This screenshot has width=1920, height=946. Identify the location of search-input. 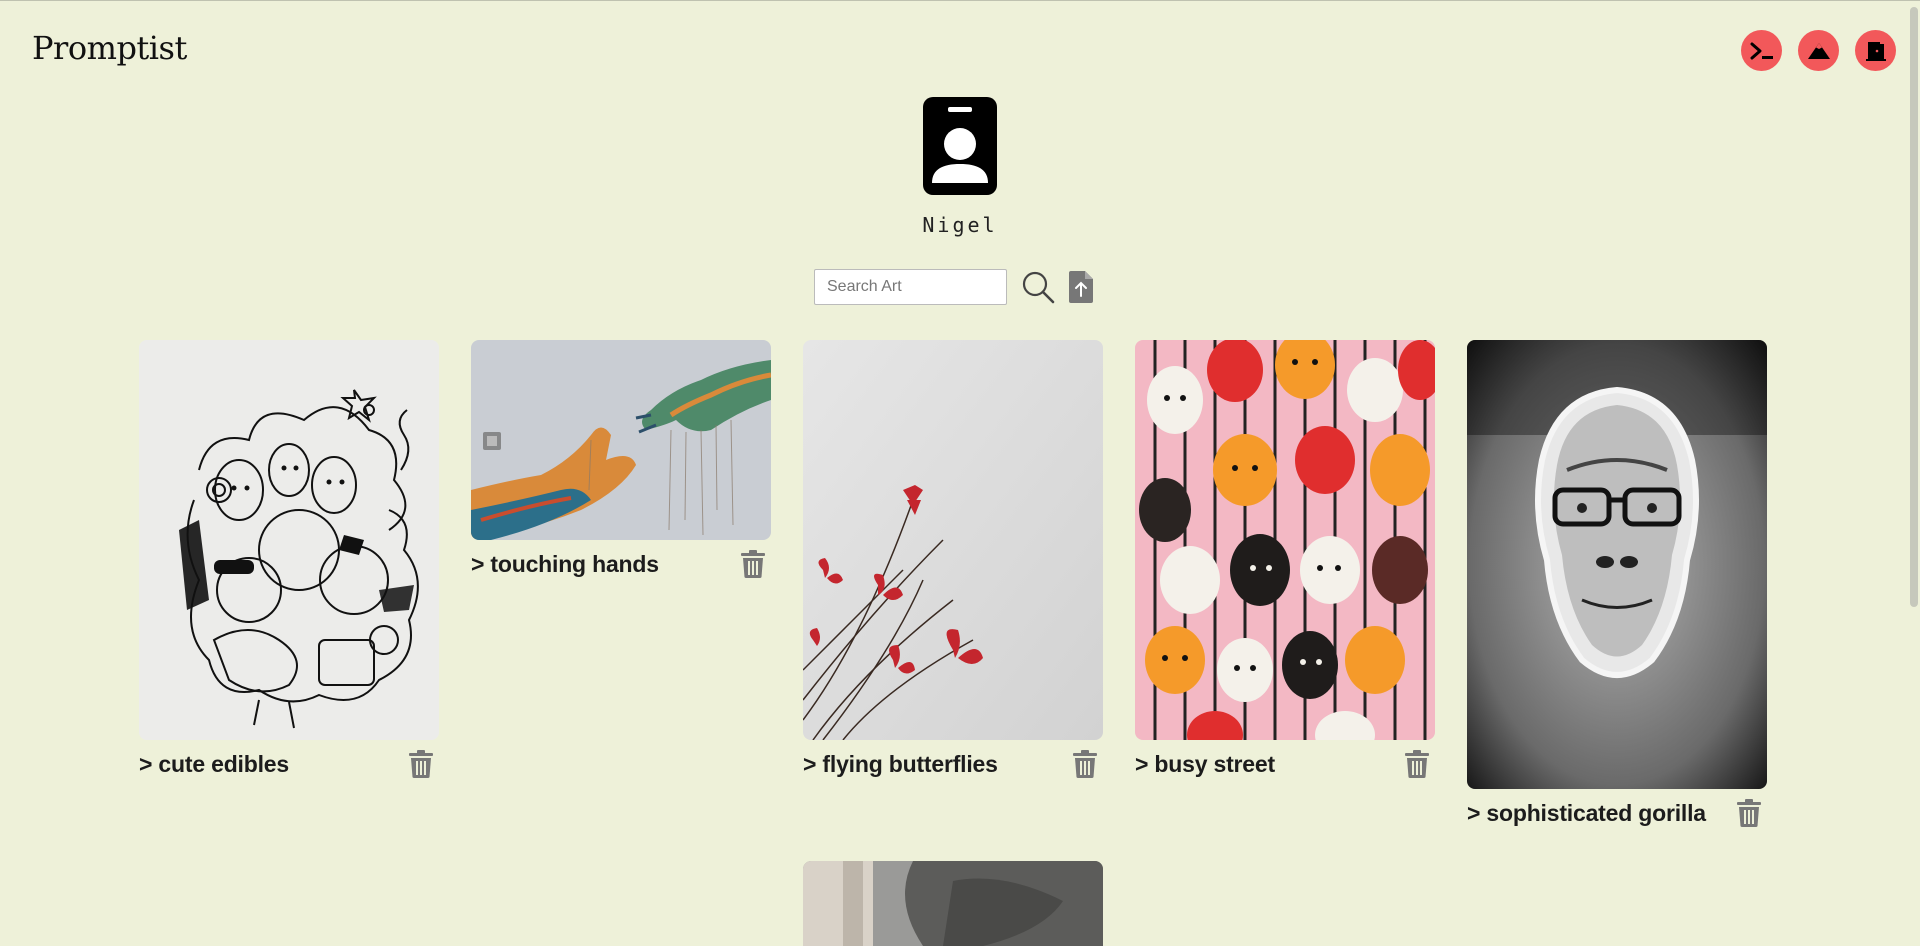
(910, 287).